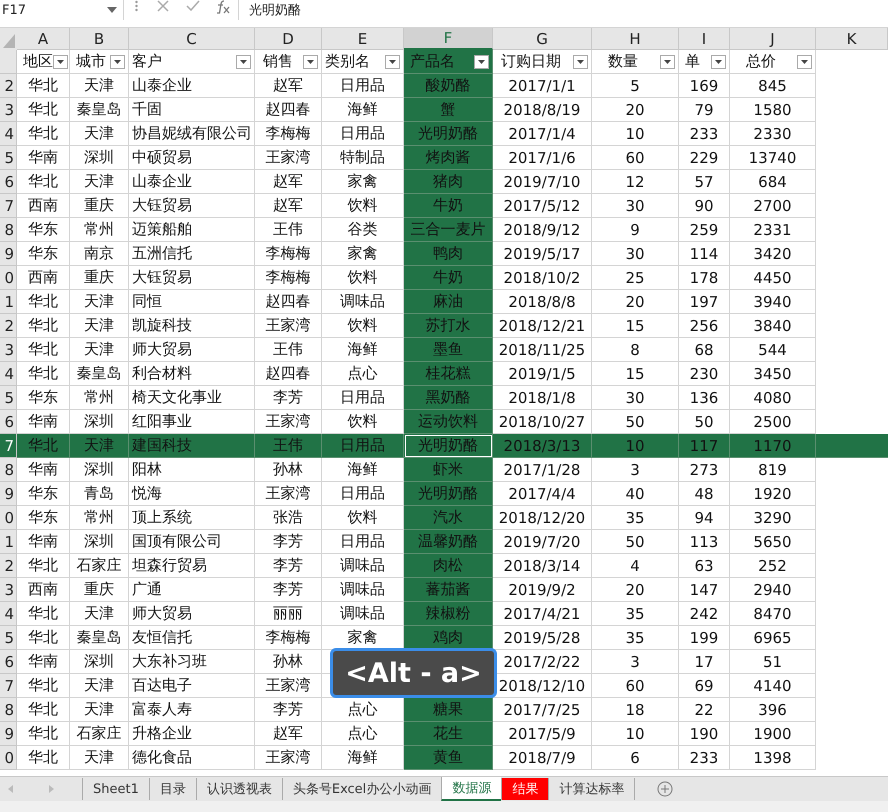  I want to click on table-cell: 2700, so click(773, 206).